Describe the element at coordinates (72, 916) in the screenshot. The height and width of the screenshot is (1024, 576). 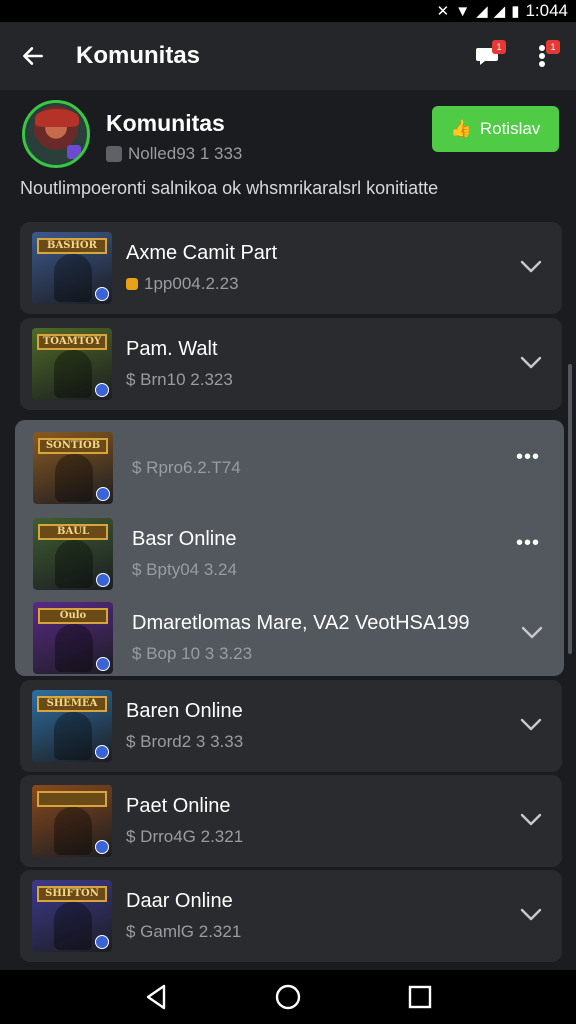
I see `game-thumbnail: SHIFTON` at that location.